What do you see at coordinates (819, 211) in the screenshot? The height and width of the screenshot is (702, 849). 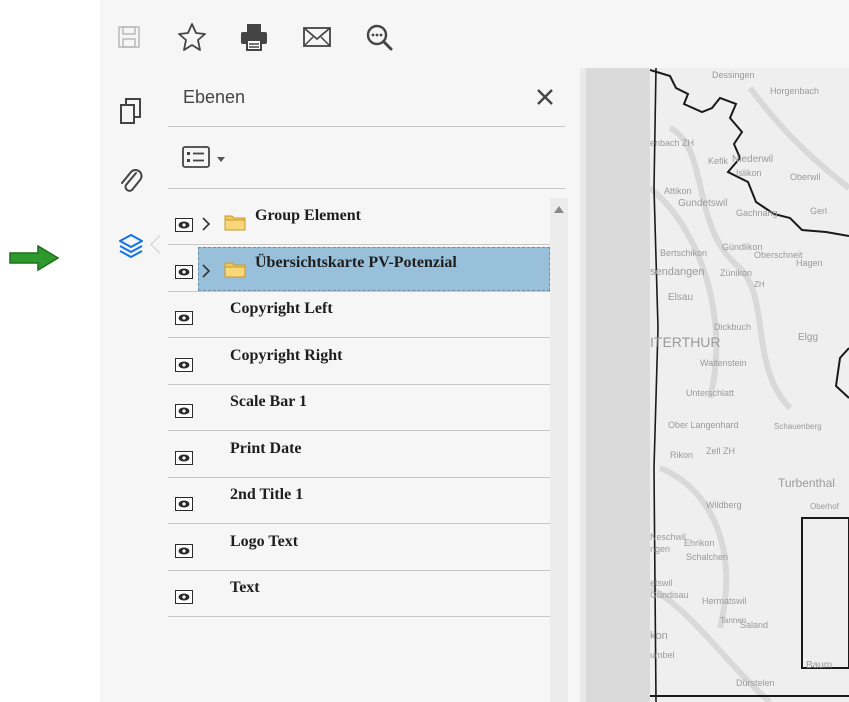 I see `map-place-label: Gerl` at bounding box center [819, 211].